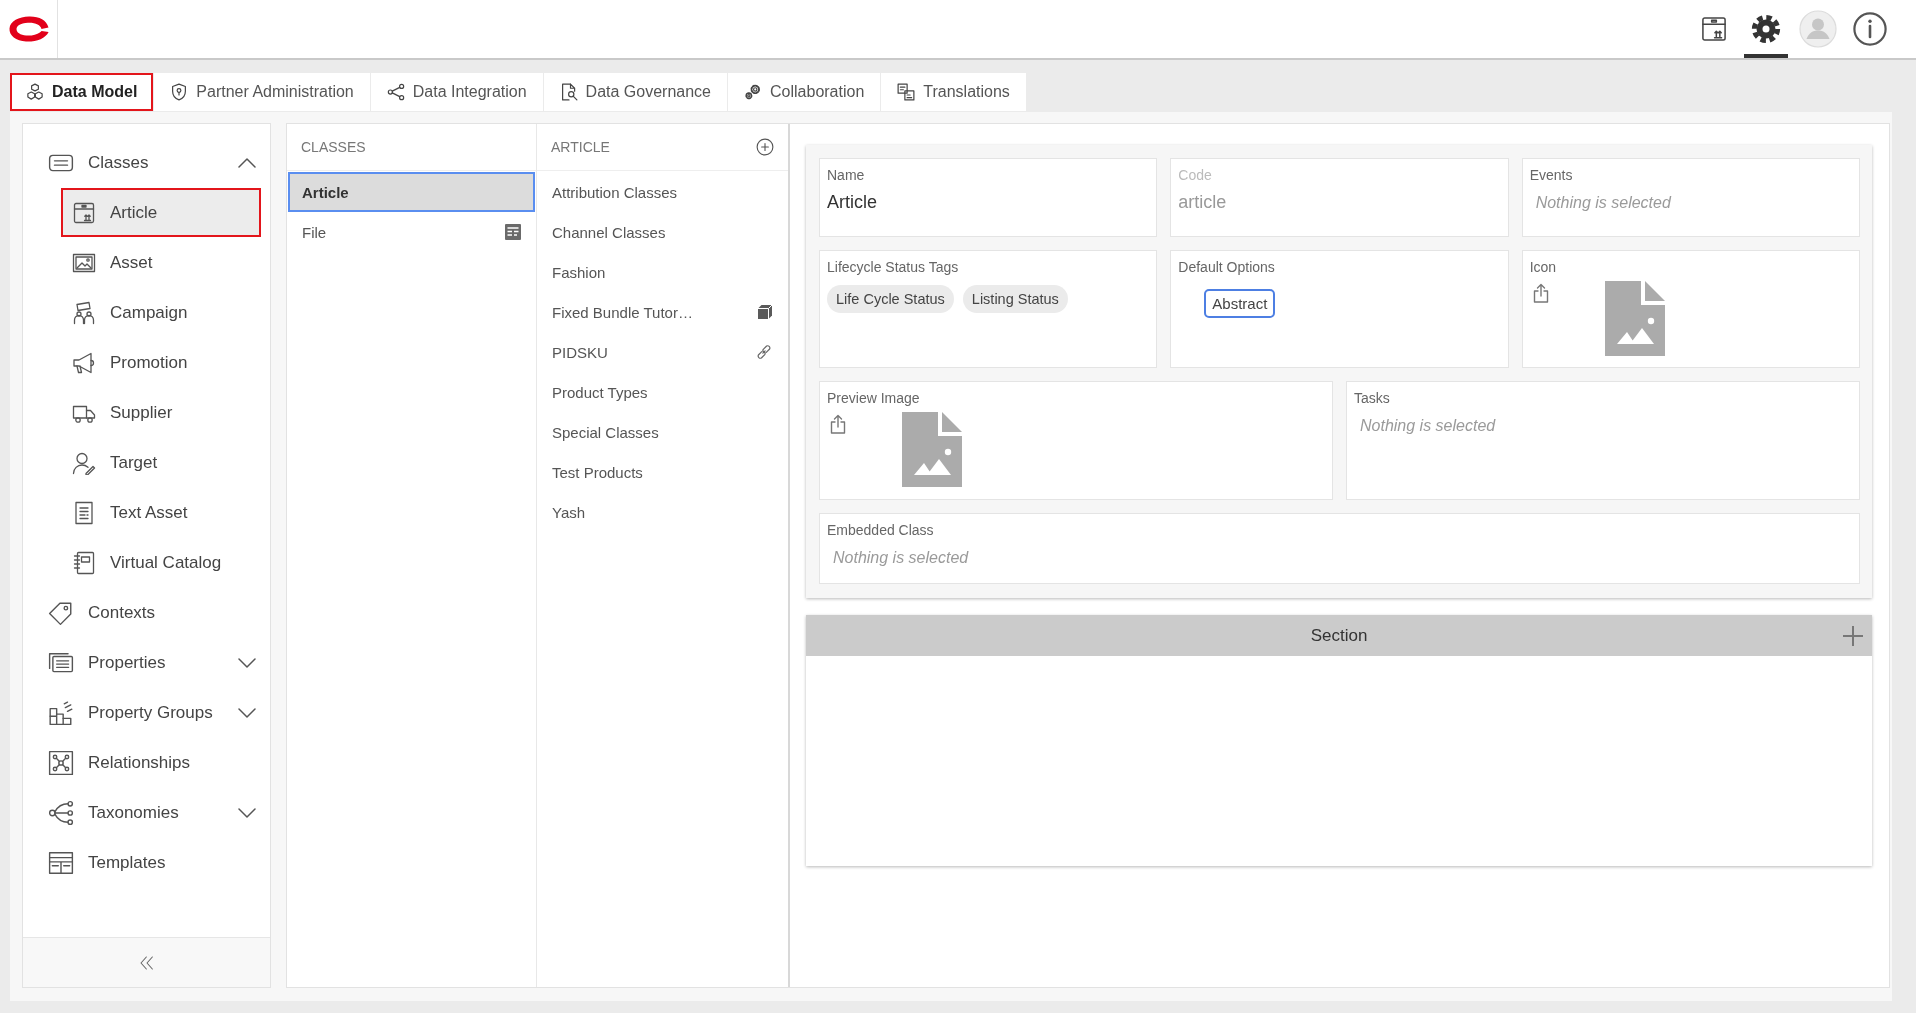  Describe the element at coordinates (61, 763) in the screenshot. I see `network-icon` at that location.